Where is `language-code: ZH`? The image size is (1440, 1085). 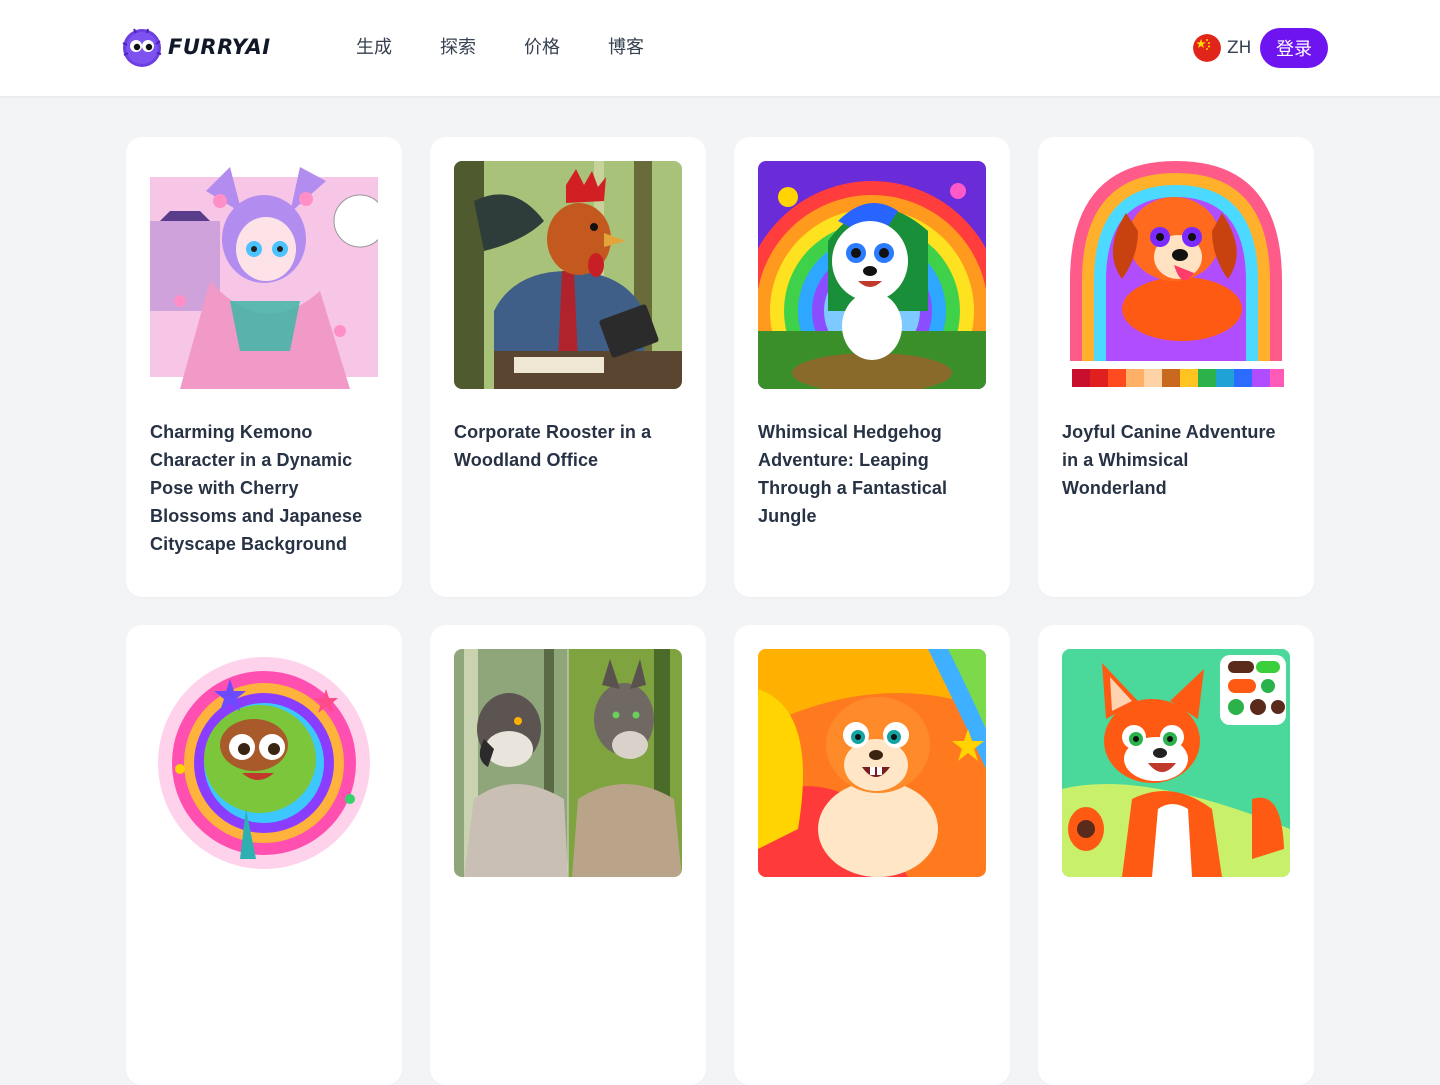
language-code: ZH is located at coordinates (1239, 48).